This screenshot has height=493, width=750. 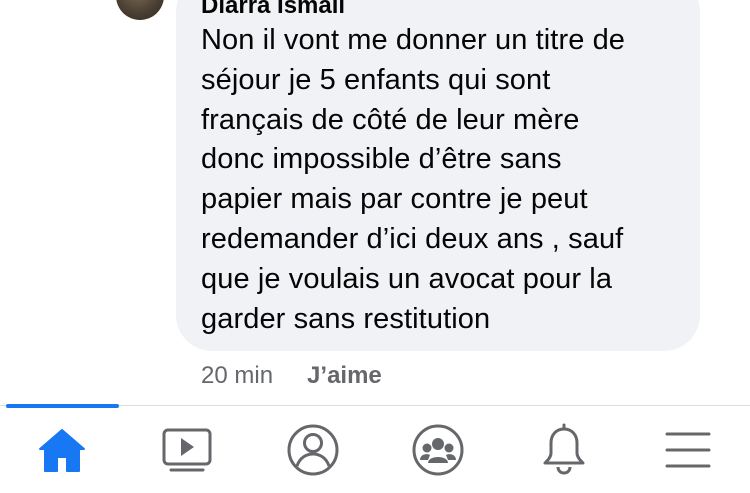 What do you see at coordinates (237, 375) in the screenshot?
I see `comment-timestamp: 20 min` at bounding box center [237, 375].